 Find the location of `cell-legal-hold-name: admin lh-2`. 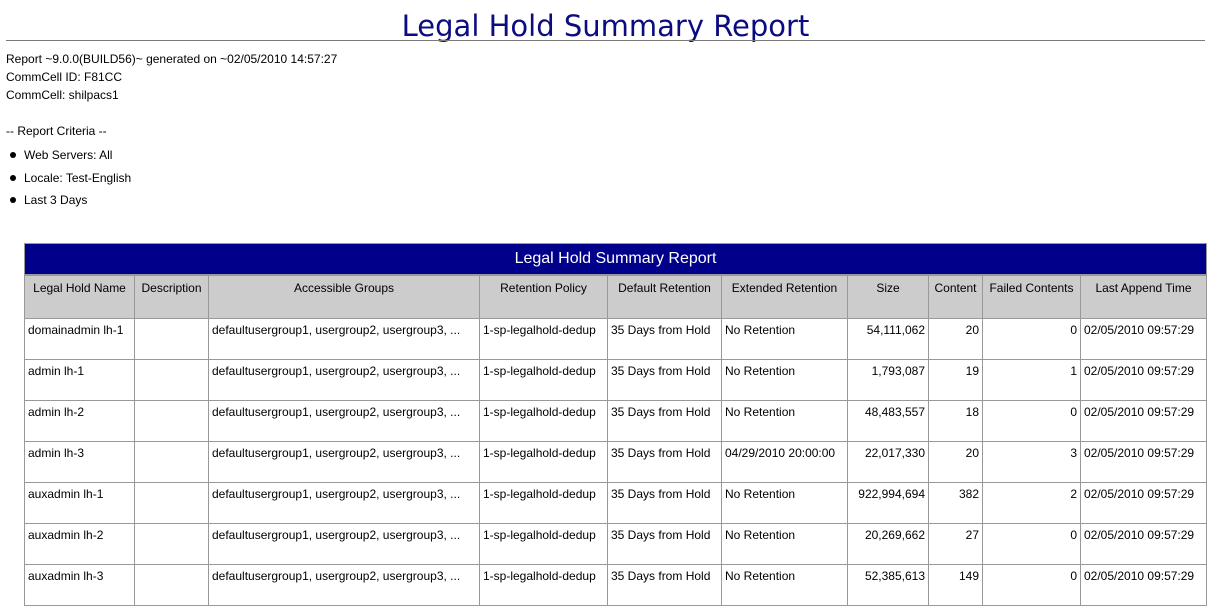

cell-legal-hold-name: admin lh-2 is located at coordinates (79, 421).